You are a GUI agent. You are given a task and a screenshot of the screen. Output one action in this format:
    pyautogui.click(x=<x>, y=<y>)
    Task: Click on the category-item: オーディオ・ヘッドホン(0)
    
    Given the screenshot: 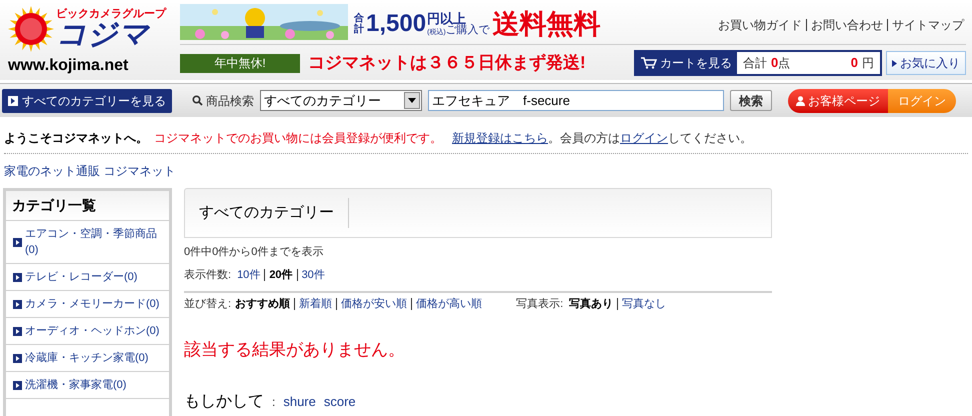 What is the action you would take?
    pyautogui.click(x=87, y=331)
    